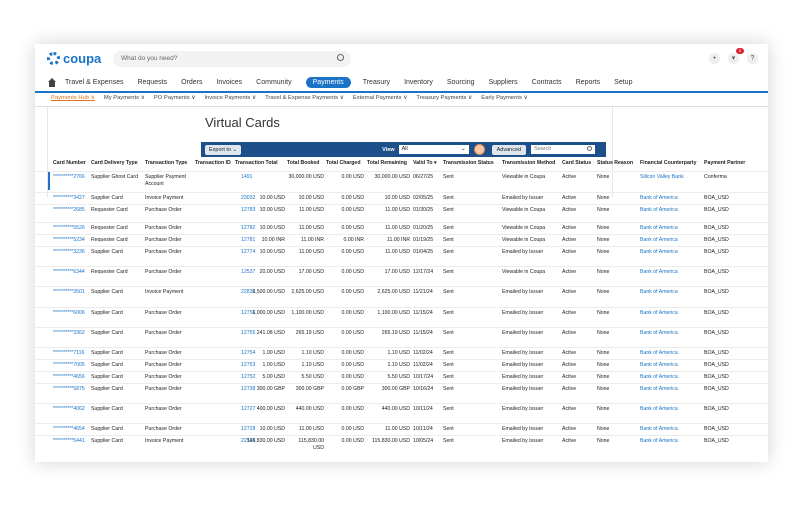 Image resolution: width=800 pixels, height=507 pixels. Describe the element at coordinates (248, 252) in the screenshot. I see `table-cell: 12774` at that location.